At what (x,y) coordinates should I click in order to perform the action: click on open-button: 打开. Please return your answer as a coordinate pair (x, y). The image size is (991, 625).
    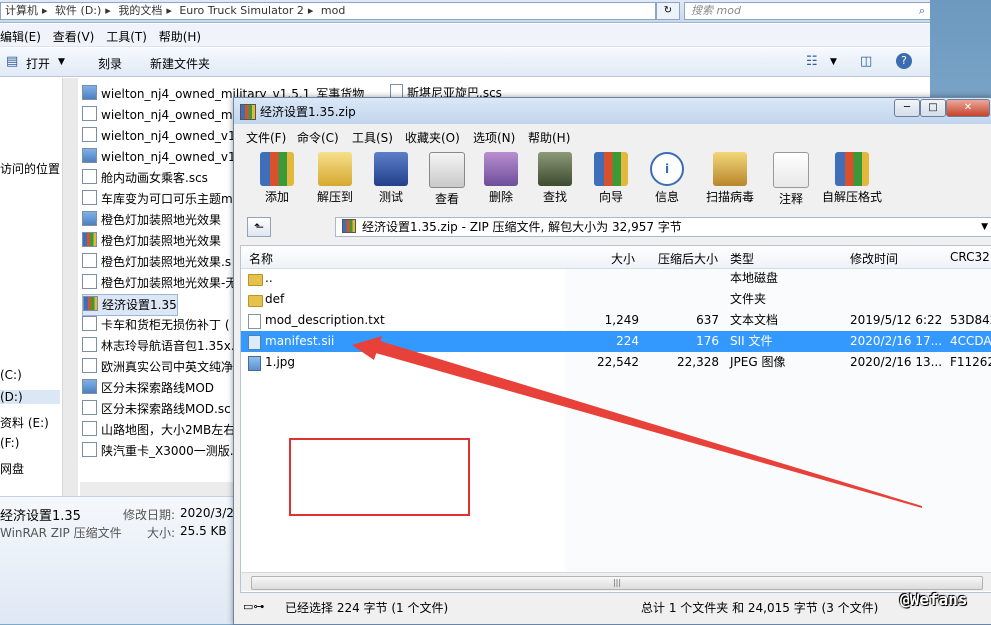
    Looking at the image, I should click on (38, 63).